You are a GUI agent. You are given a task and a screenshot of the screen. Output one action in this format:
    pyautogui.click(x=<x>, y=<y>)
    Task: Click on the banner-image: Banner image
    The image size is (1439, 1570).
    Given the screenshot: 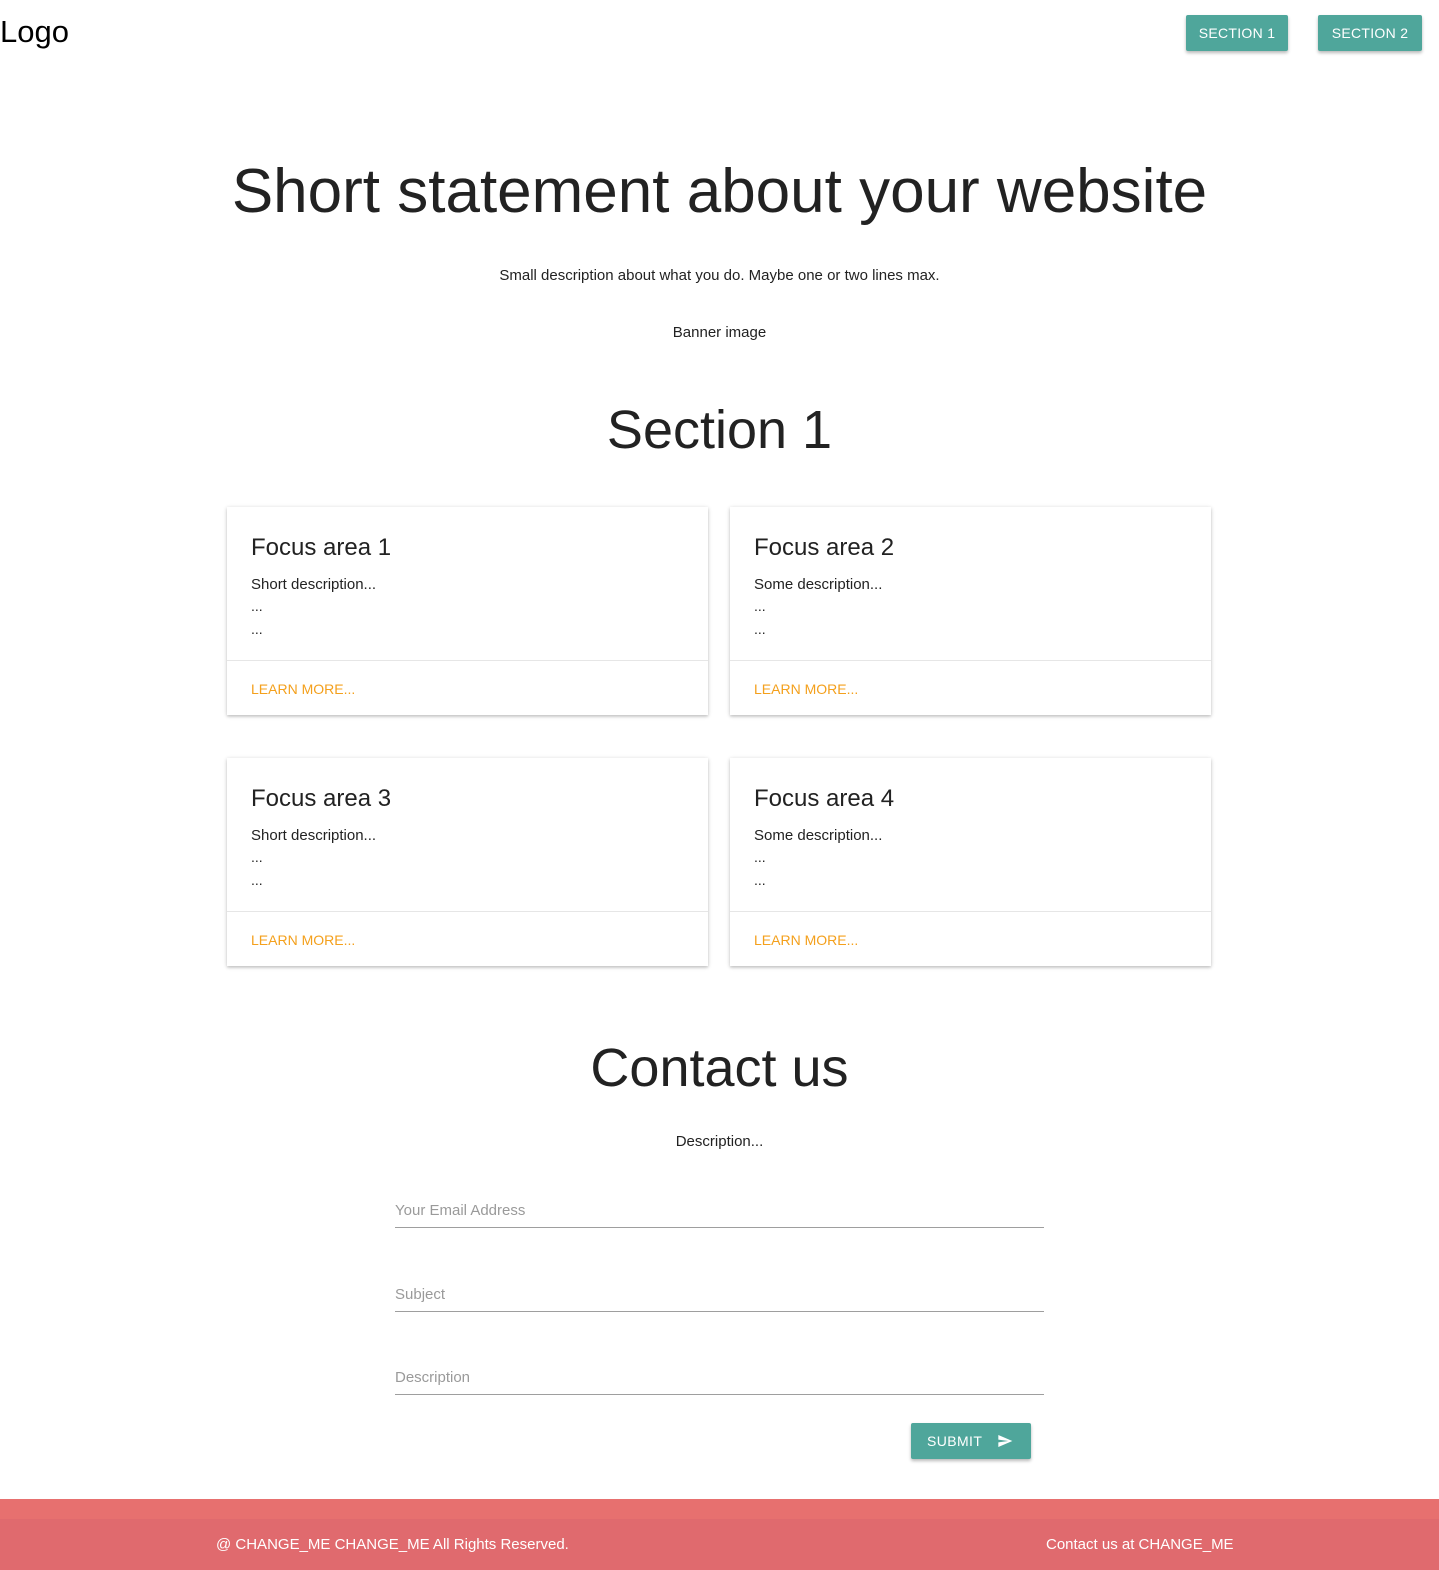 What is the action you would take?
    pyautogui.click(x=719, y=332)
    